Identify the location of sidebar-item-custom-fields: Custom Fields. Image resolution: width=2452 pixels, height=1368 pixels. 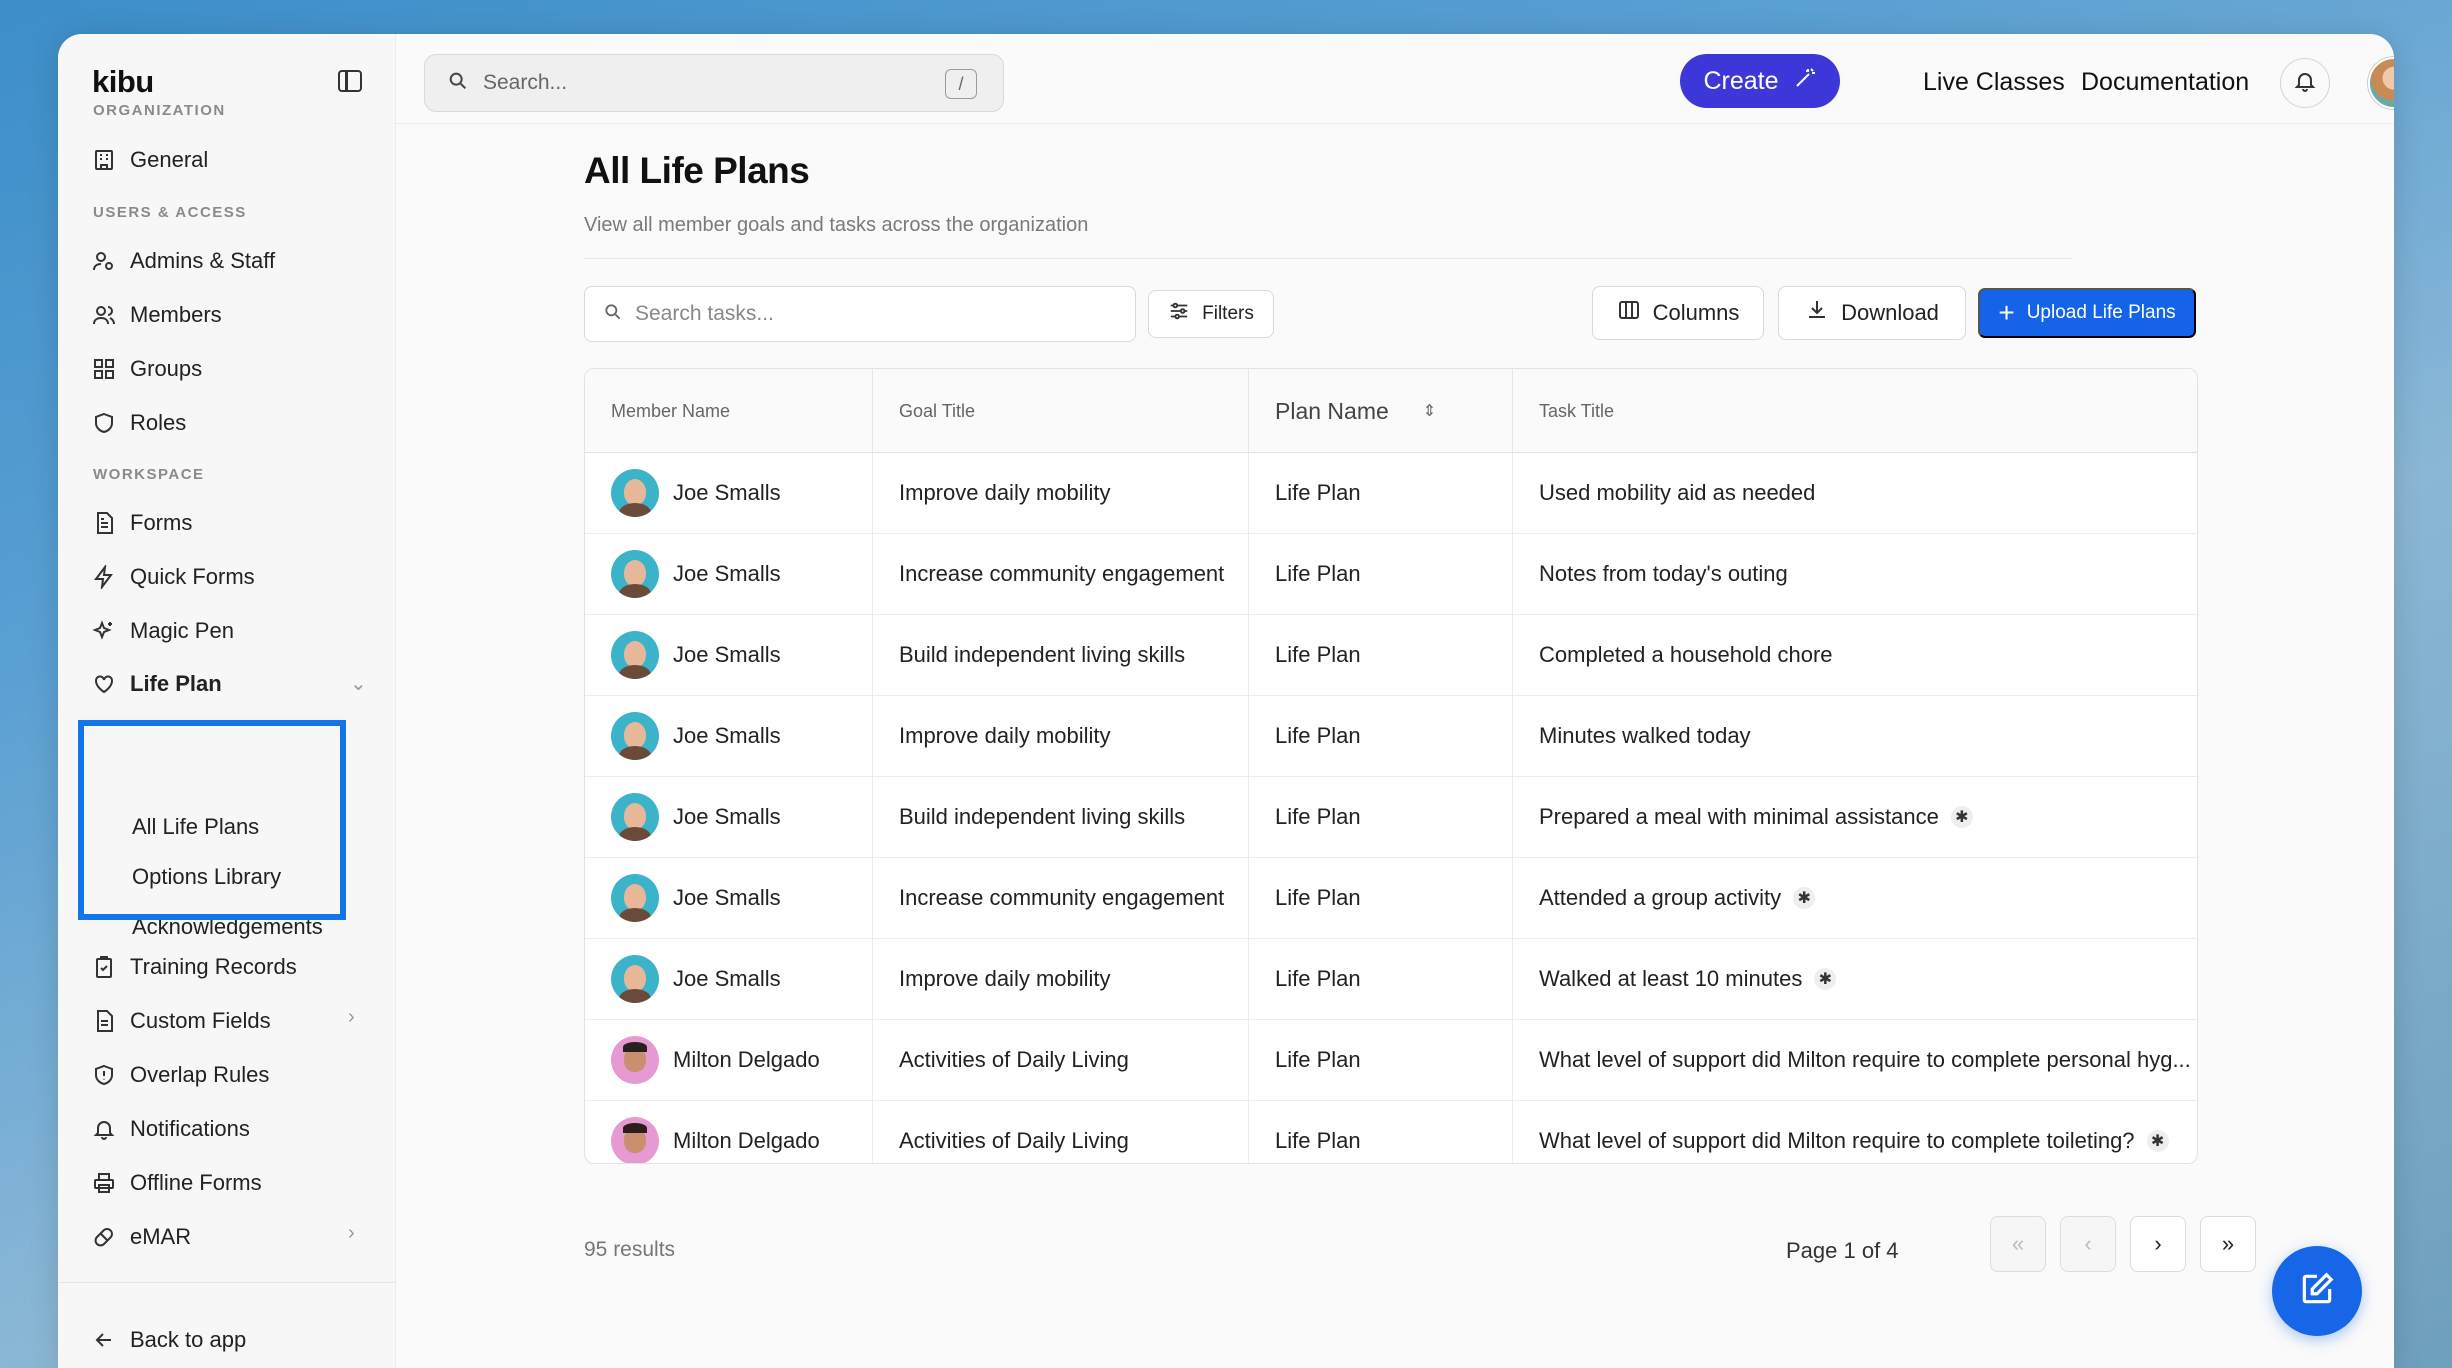
(181, 1021).